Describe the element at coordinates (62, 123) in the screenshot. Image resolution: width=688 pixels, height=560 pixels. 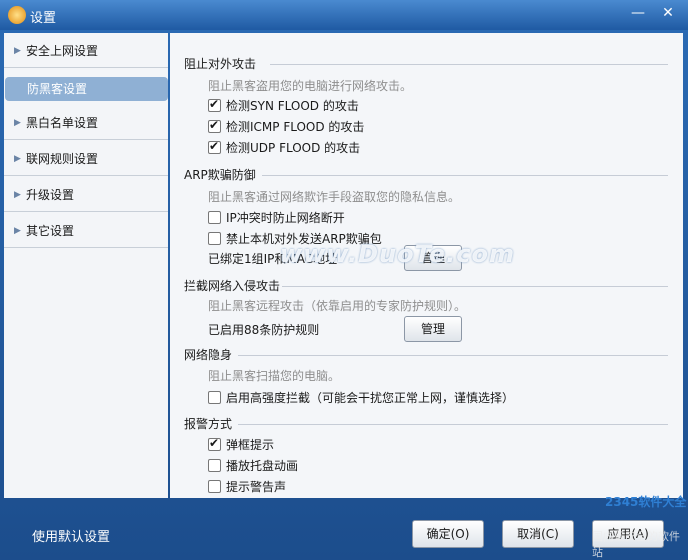
I see `sidebar-item-label: 黑白名单设置` at that location.